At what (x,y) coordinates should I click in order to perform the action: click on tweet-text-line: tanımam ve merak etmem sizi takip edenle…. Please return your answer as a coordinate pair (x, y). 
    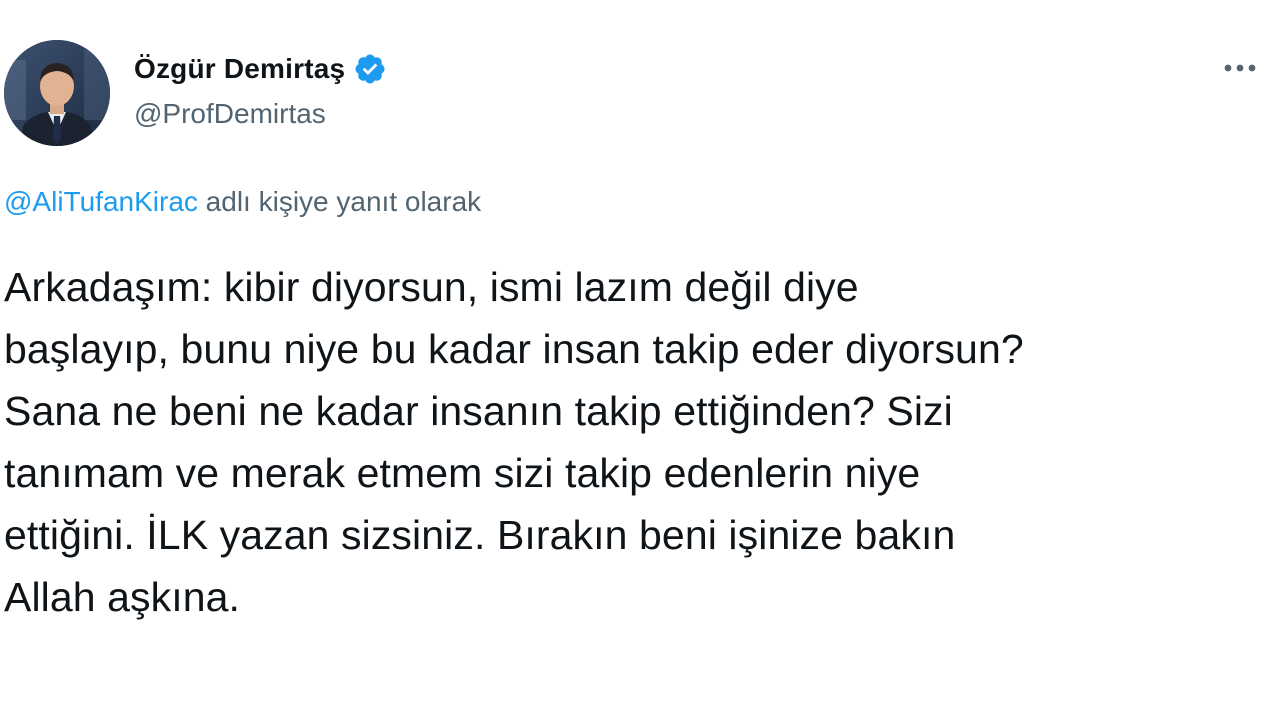
    Looking at the image, I should click on (462, 473).